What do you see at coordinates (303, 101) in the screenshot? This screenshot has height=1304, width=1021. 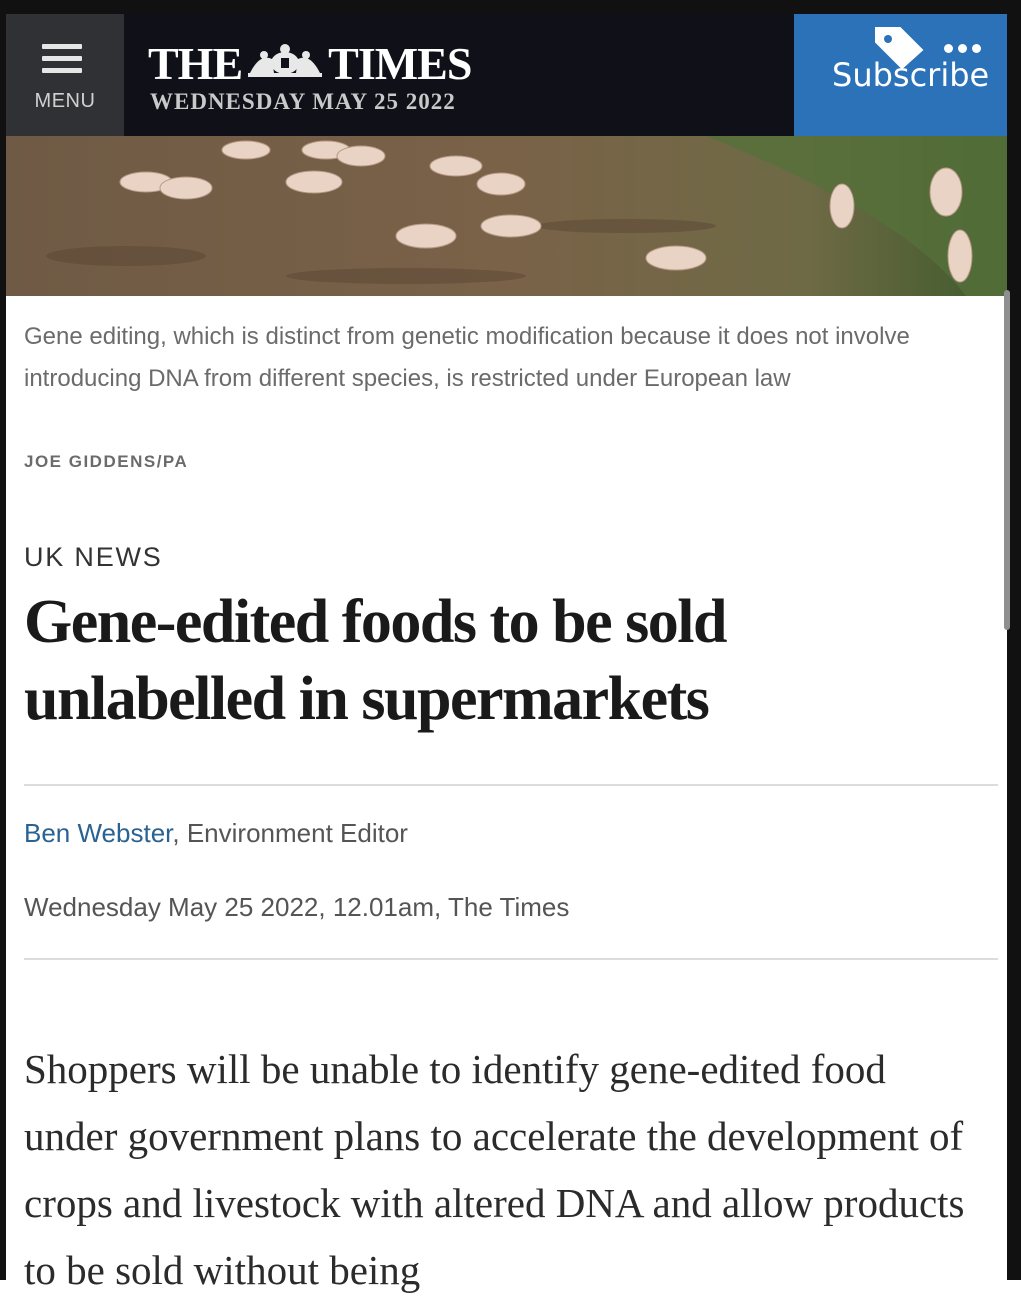 I see `masthead-date: WEDNESDAY MAY 25 2022` at bounding box center [303, 101].